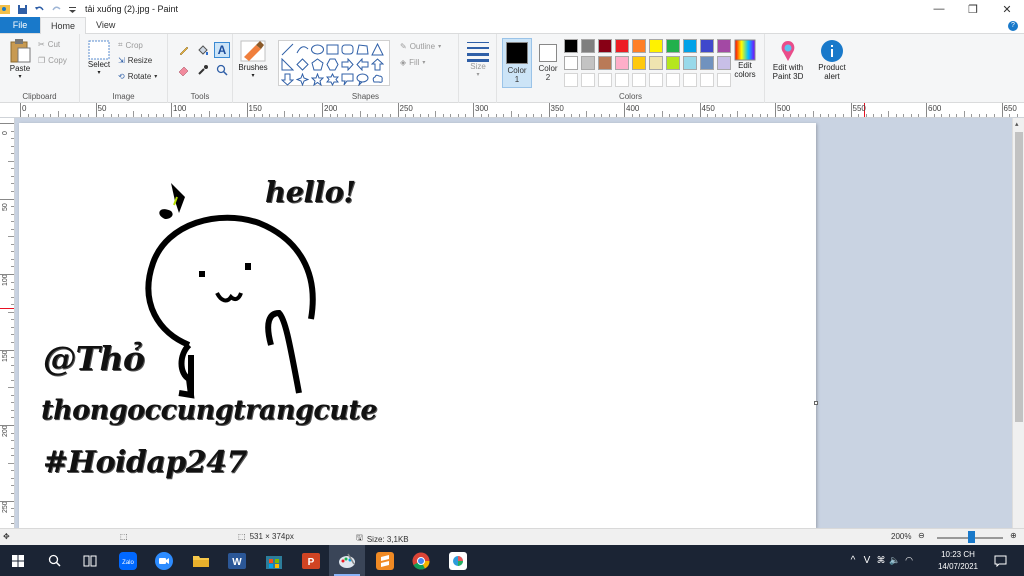  I want to click on chrome-app-button, so click(421, 560).